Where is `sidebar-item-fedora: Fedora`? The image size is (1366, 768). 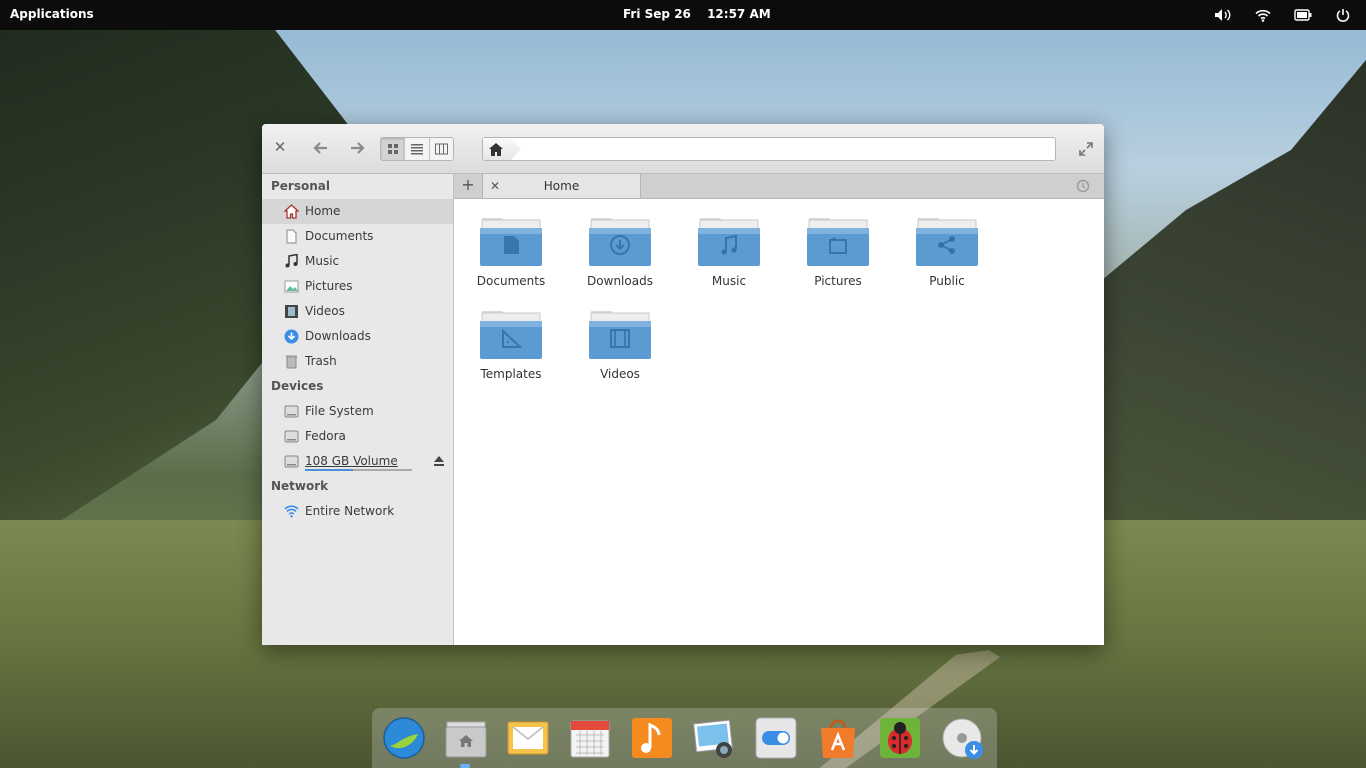 sidebar-item-fedora: Fedora is located at coordinates (357, 436).